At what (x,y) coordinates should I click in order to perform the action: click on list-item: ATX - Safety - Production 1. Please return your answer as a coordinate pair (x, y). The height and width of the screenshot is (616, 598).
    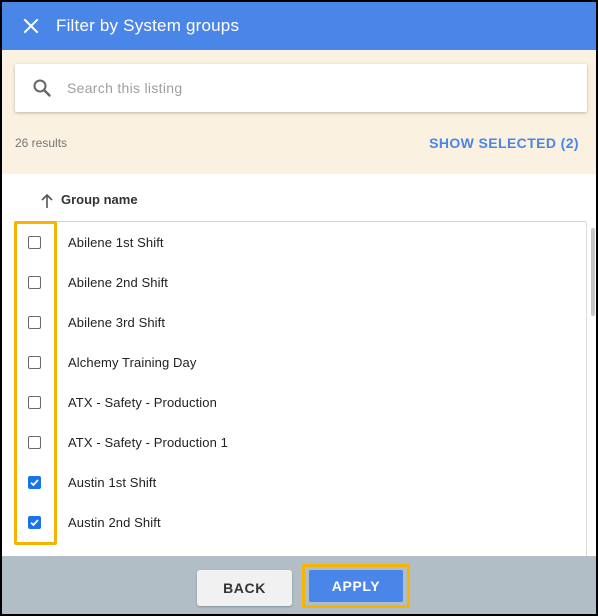
    Looking at the image, I should click on (294, 442).